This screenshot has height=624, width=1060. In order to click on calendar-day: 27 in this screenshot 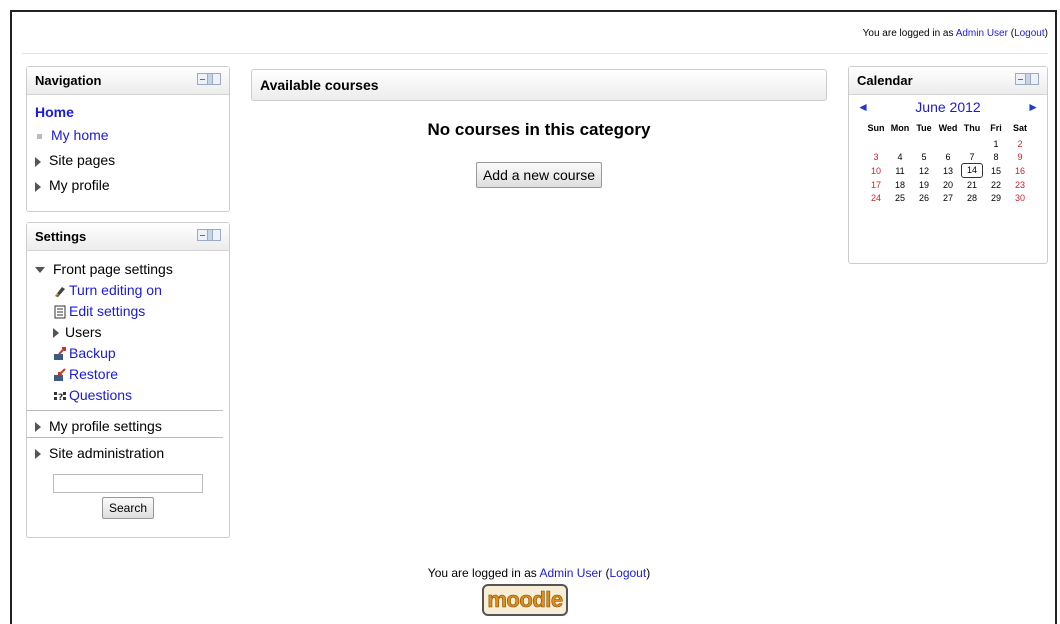, I will do `click(948, 197)`.